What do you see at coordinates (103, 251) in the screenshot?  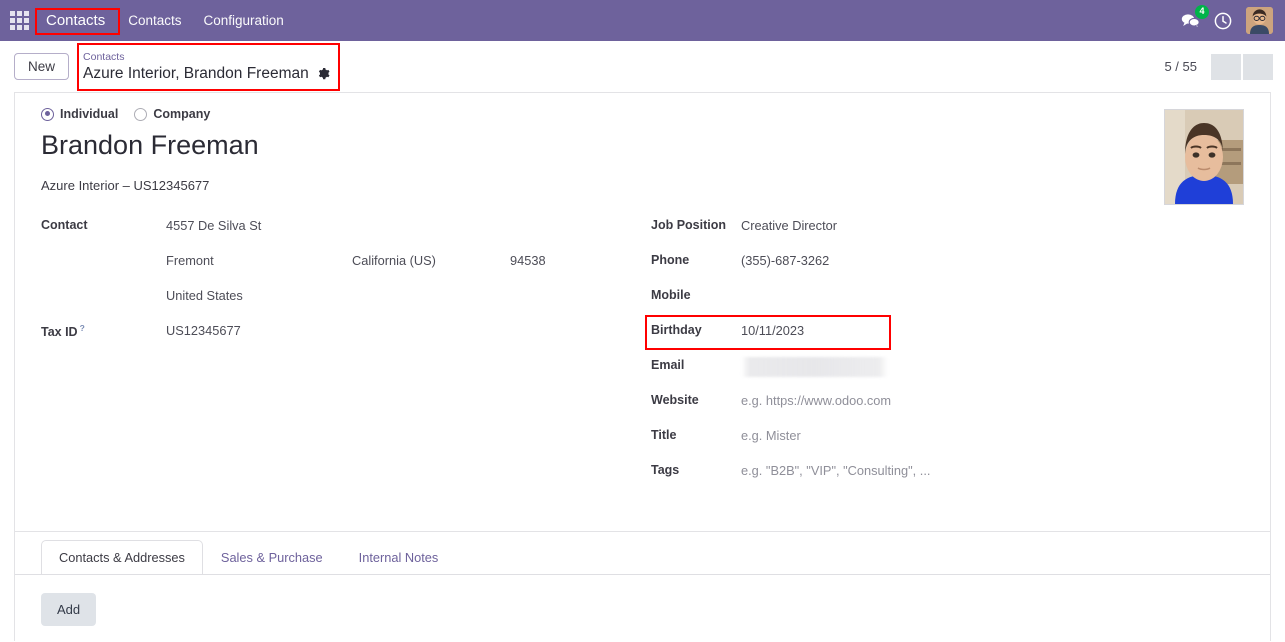 I see `label-spacer` at bounding box center [103, 251].